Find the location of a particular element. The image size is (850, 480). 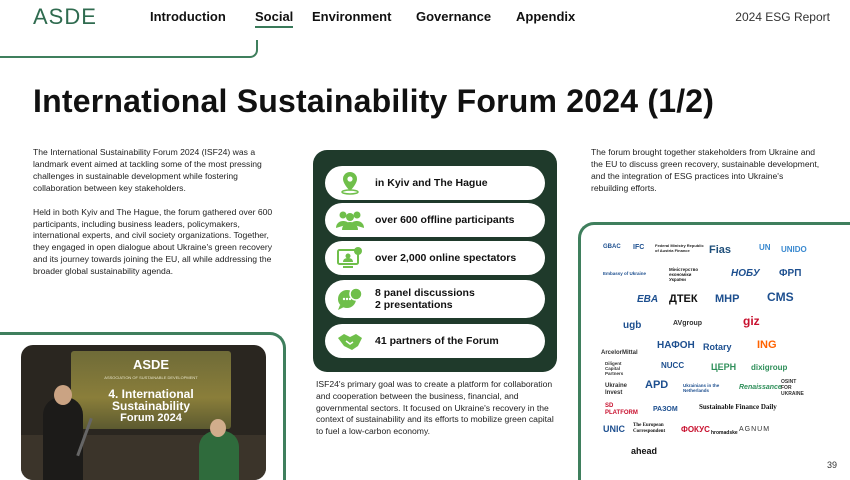

partner-logo: ugb is located at coordinates (632, 325).